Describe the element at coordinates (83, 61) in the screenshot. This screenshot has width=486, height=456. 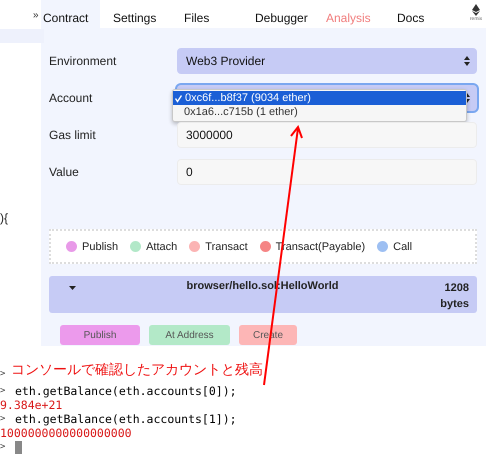
I see `field-label: Environment` at that location.